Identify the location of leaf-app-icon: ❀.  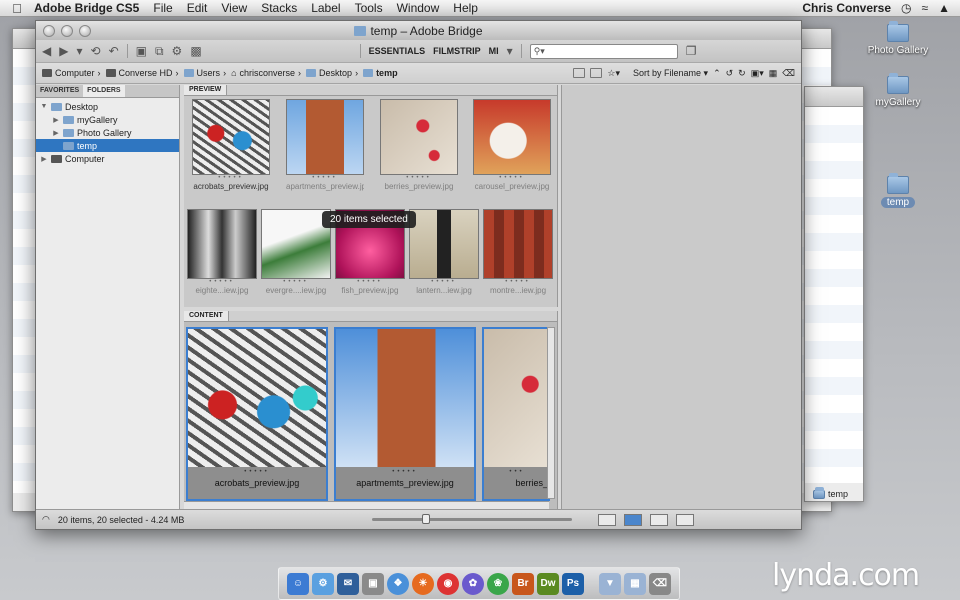
(498, 583).